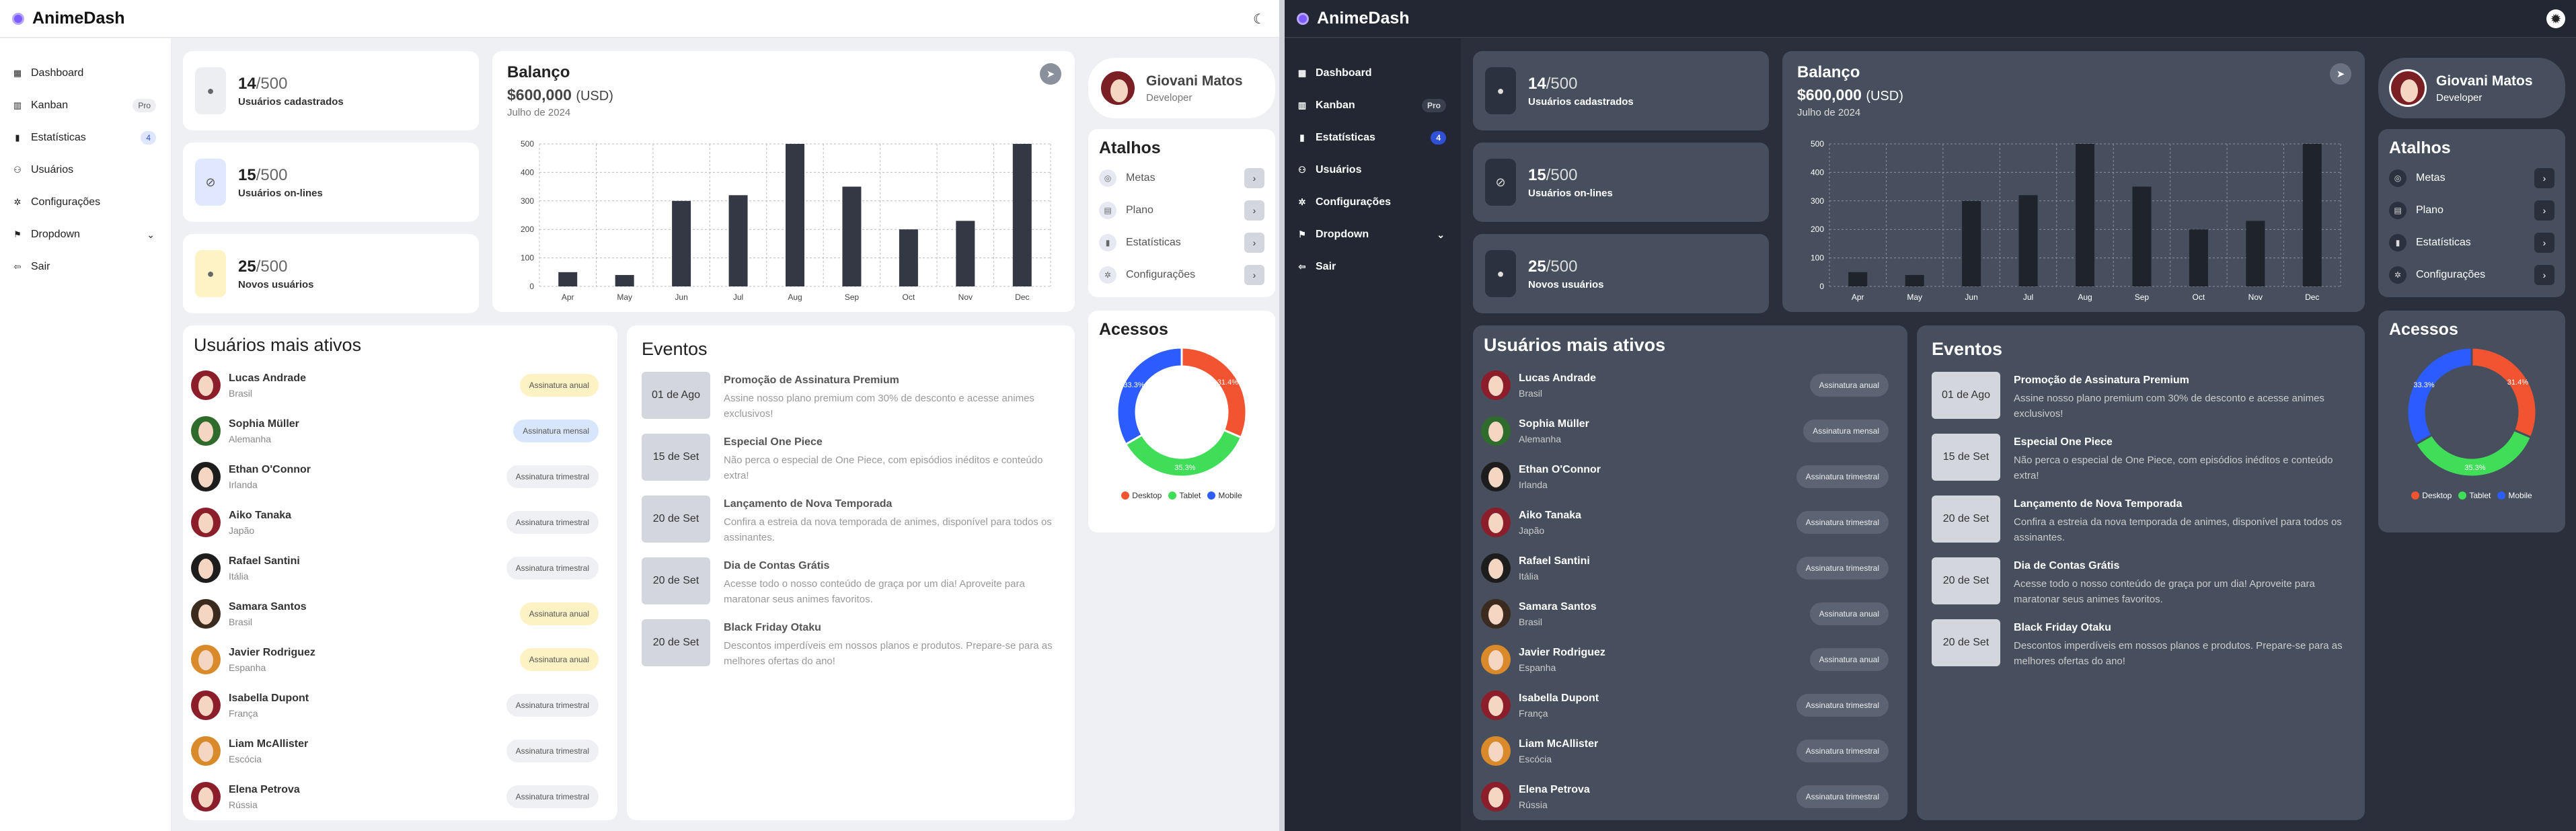  What do you see at coordinates (1533, 713) in the screenshot?
I see `user-country: França` at bounding box center [1533, 713].